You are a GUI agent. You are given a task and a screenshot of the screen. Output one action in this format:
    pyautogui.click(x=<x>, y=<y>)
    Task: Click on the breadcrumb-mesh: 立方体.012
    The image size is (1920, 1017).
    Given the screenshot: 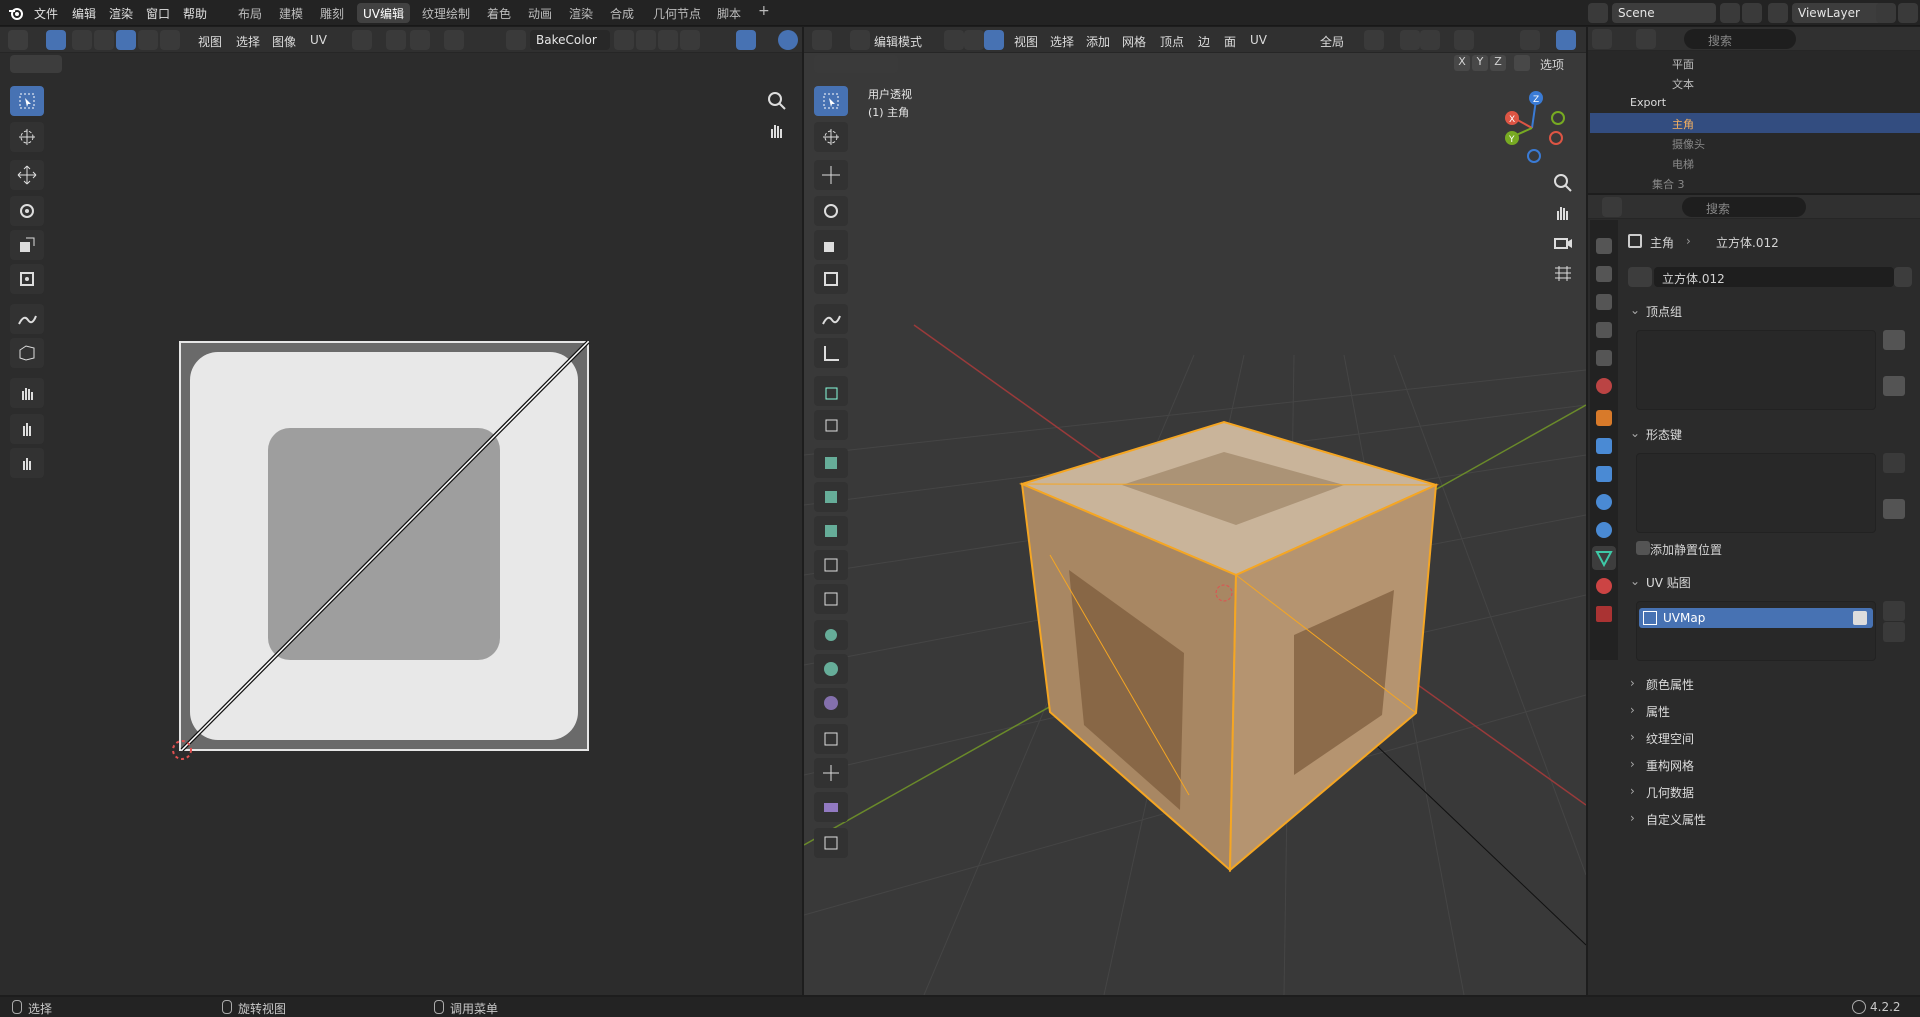 What is the action you would take?
    pyautogui.click(x=1747, y=242)
    